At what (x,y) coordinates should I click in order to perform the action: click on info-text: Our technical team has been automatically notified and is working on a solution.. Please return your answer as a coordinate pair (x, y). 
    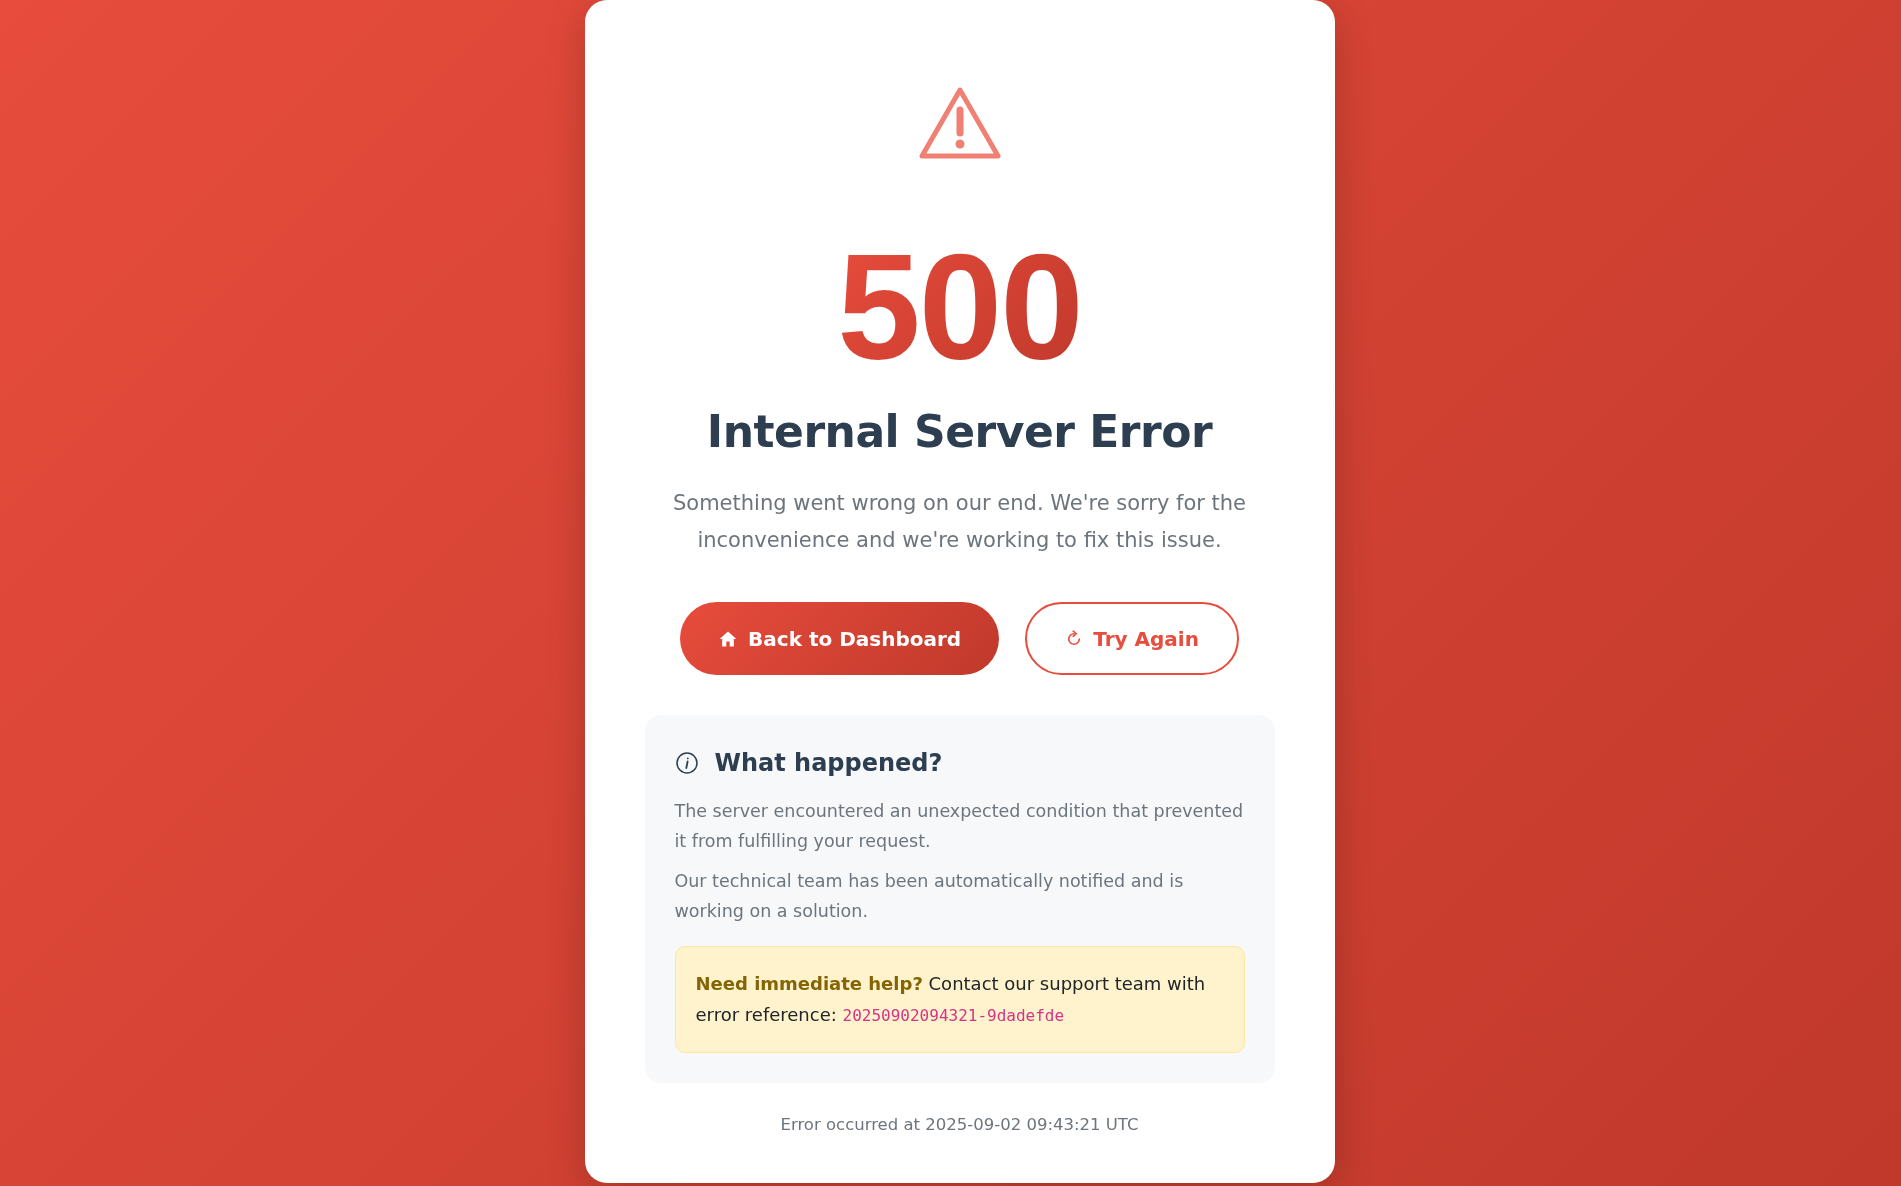
    Looking at the image, I should click on (929, 896).